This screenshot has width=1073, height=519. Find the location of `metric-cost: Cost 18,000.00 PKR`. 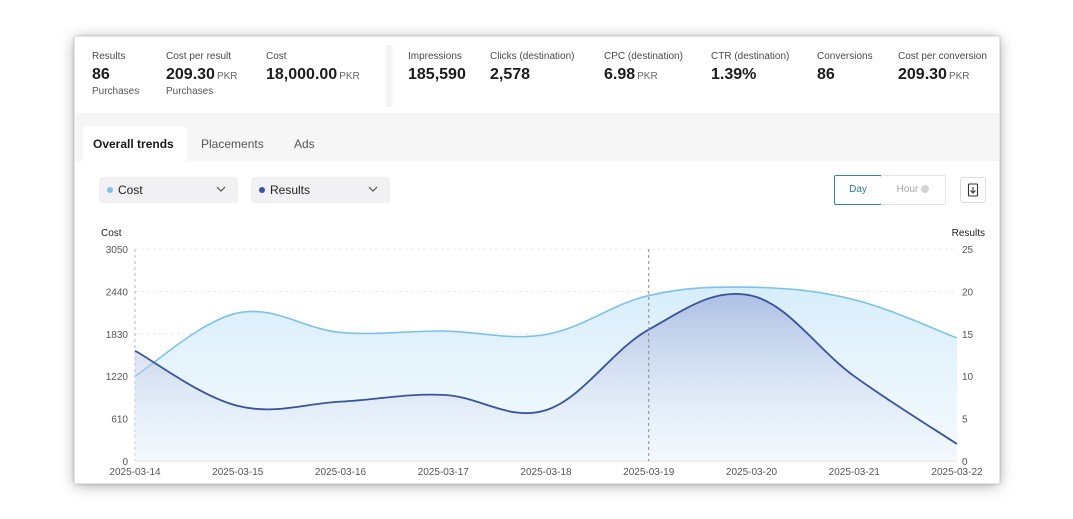

metric-cost: Cost 18,000.00 PKR is located at coordinates (313, 67).